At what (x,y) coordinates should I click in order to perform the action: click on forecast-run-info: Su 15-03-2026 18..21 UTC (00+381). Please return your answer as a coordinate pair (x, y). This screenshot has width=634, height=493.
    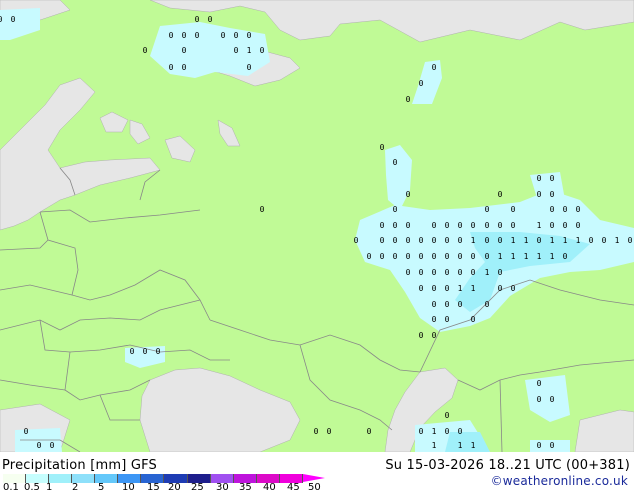
    Looking at the image, I should click on (507, 465).